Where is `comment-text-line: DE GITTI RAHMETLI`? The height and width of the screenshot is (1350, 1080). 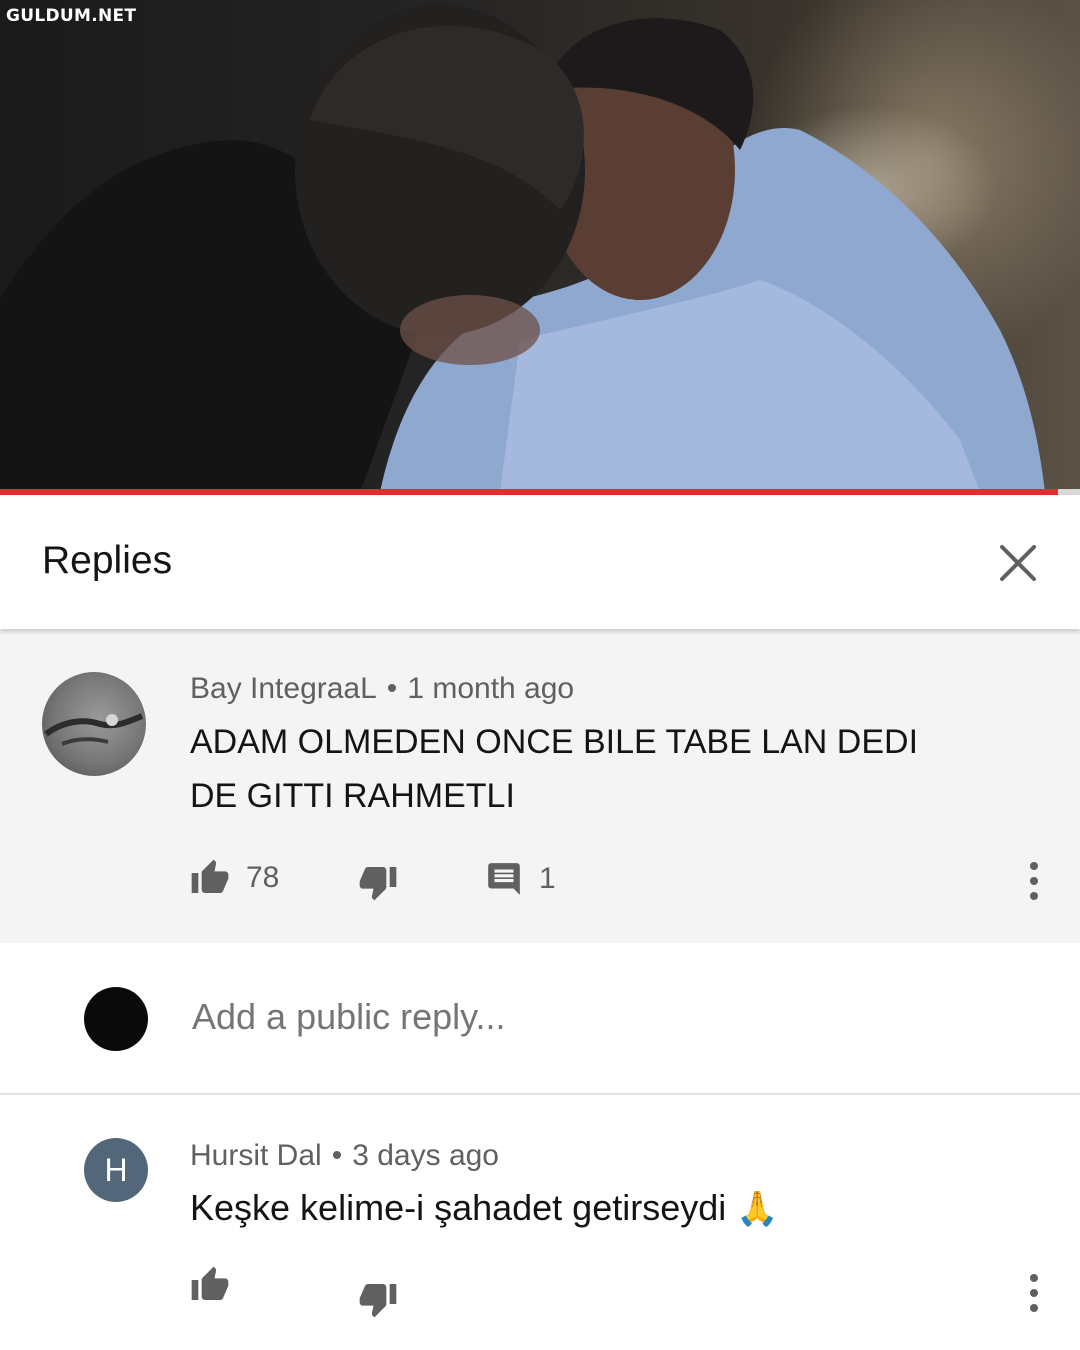
comment-text-line: DE GITTI RAHMETLI is located at coordinates (352, 796).